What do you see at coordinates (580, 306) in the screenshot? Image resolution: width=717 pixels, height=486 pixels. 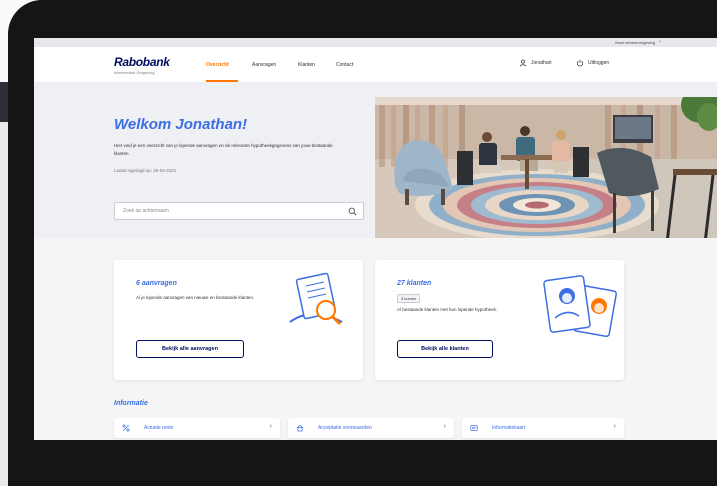 I see `customer-cards-illustration-icon` at bounding box center [580, 306].